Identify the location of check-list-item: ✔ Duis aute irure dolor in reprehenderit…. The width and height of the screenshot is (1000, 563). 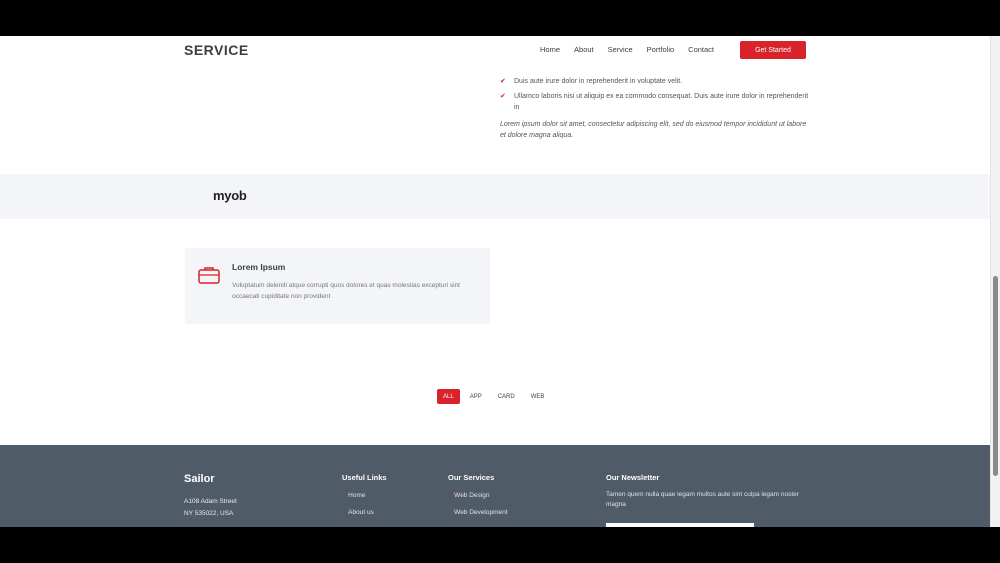
(655, 81).